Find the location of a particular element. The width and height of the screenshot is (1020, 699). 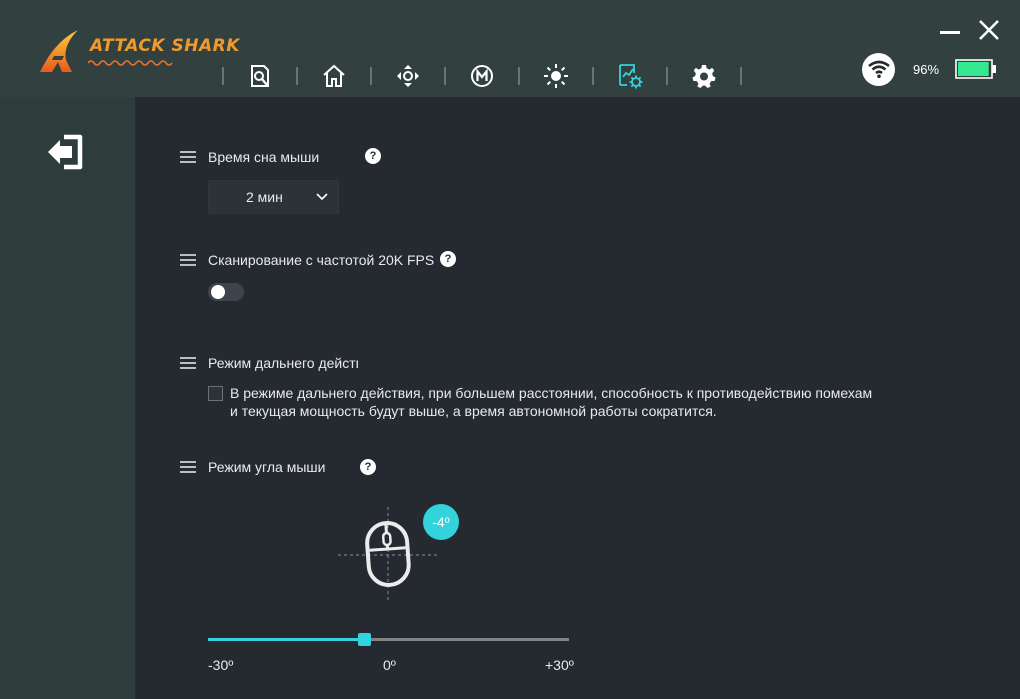

performance-settings-icon is located at coordinates (631, 76).